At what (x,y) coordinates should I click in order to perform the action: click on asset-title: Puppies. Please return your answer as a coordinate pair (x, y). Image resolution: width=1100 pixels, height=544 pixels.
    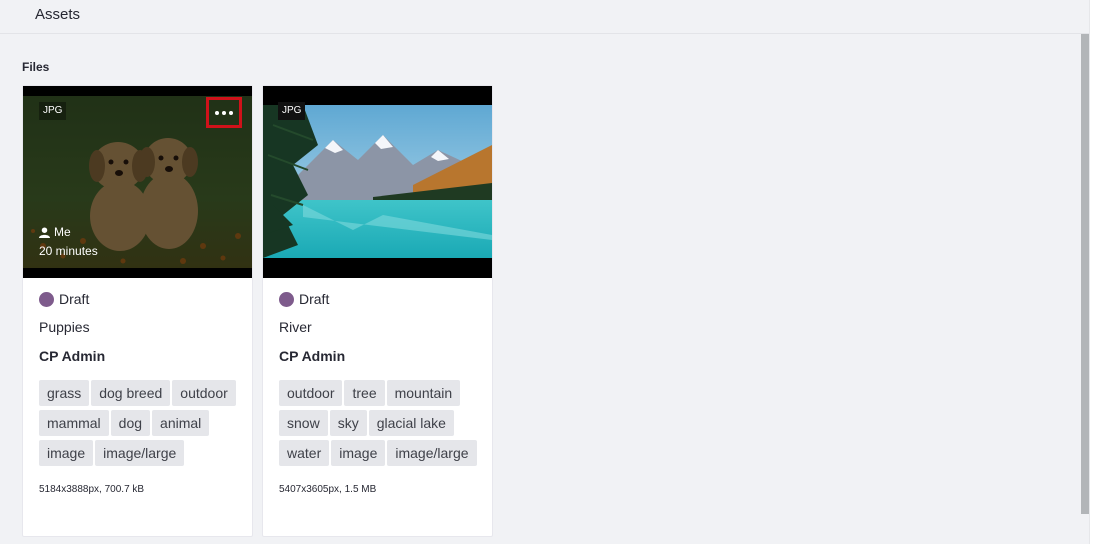
    Looking at the image, I should click on (137, 328).